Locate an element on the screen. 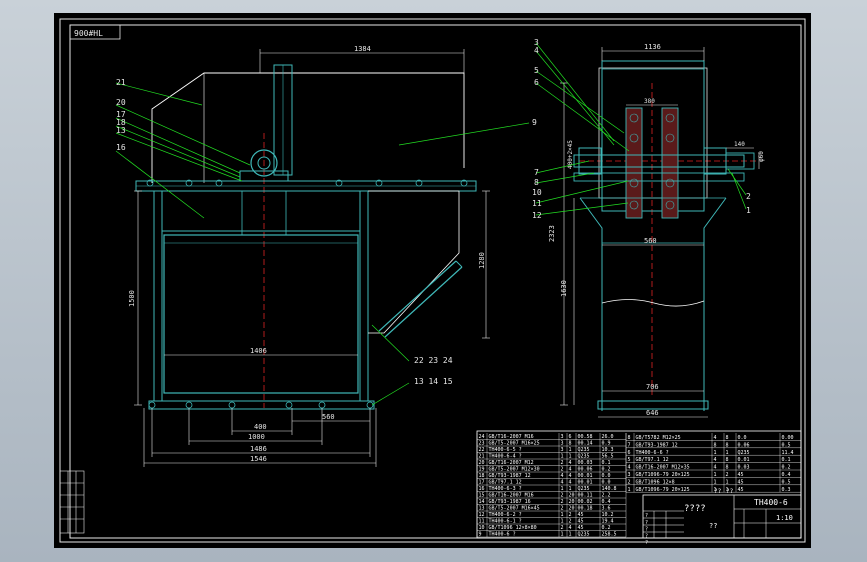 The image size is (867, 562). left-cell: 00.58 is located at coordinates (585, 437).